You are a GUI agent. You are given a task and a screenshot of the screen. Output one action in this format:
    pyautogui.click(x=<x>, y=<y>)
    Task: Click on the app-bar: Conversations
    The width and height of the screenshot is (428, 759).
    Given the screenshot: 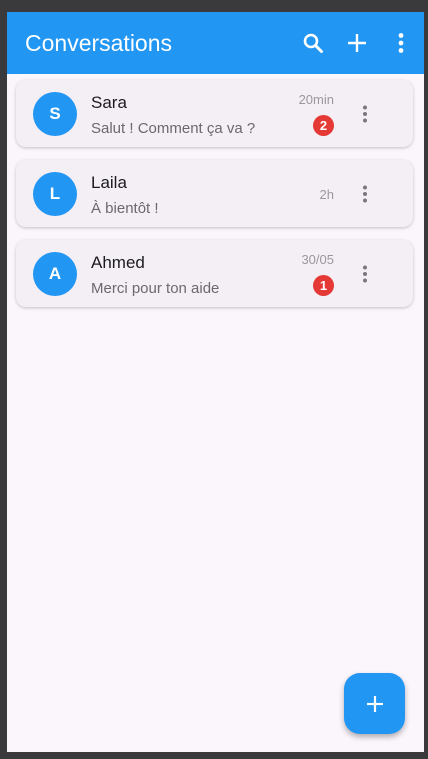 What is the action you would take?
    pyautogui.click(x=215, y=43)
    